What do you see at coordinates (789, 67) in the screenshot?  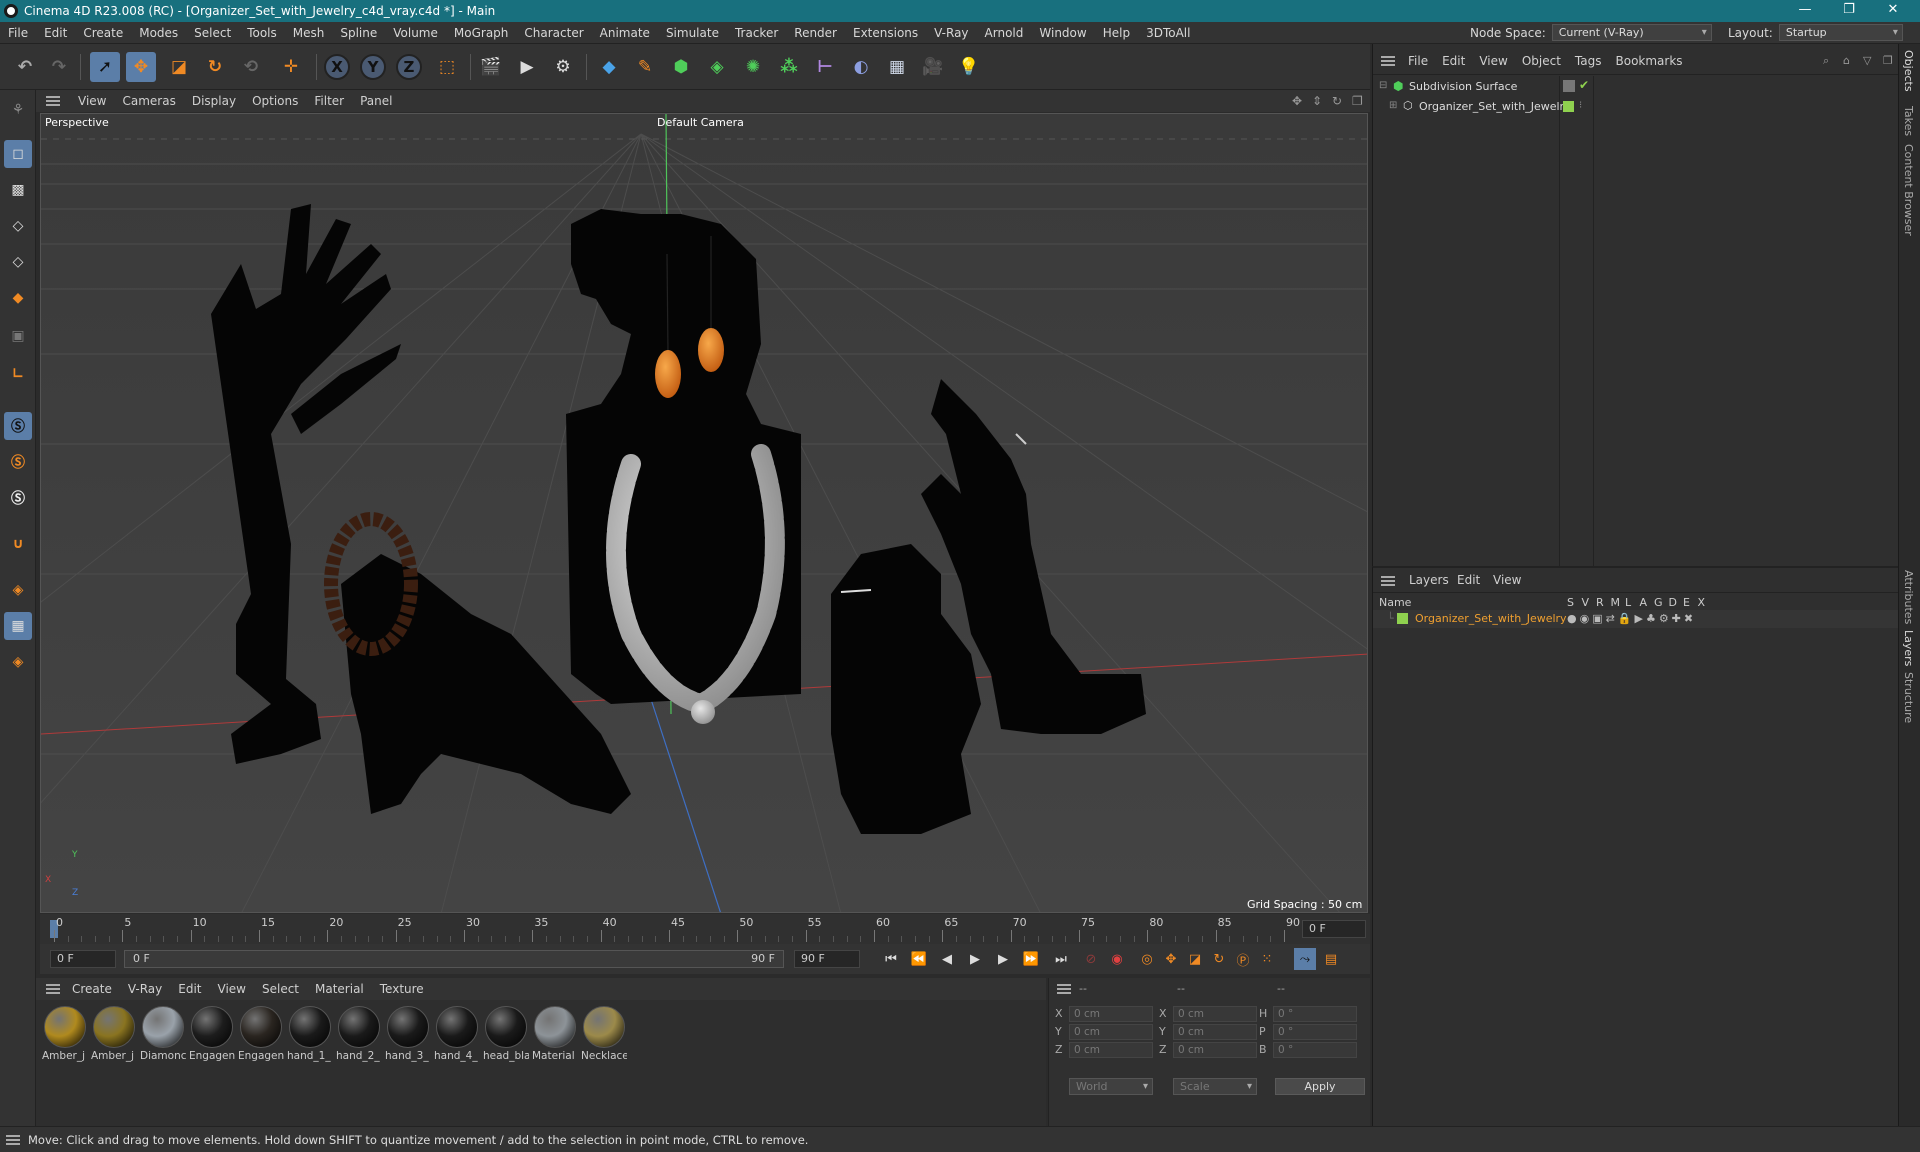 I see `deformer-icon: ⁂` at bounding box center [789, 67].